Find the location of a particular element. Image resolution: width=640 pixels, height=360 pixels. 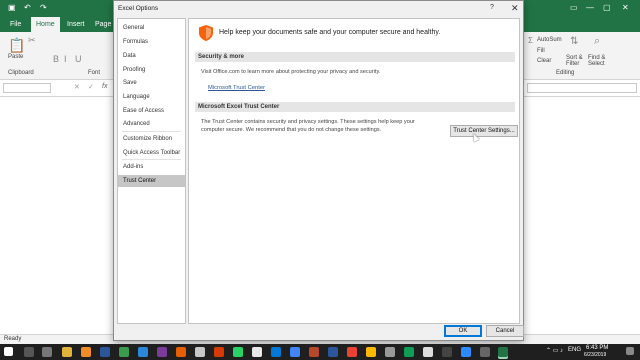

nav-item-general: General is located at coordinates (151, 28).